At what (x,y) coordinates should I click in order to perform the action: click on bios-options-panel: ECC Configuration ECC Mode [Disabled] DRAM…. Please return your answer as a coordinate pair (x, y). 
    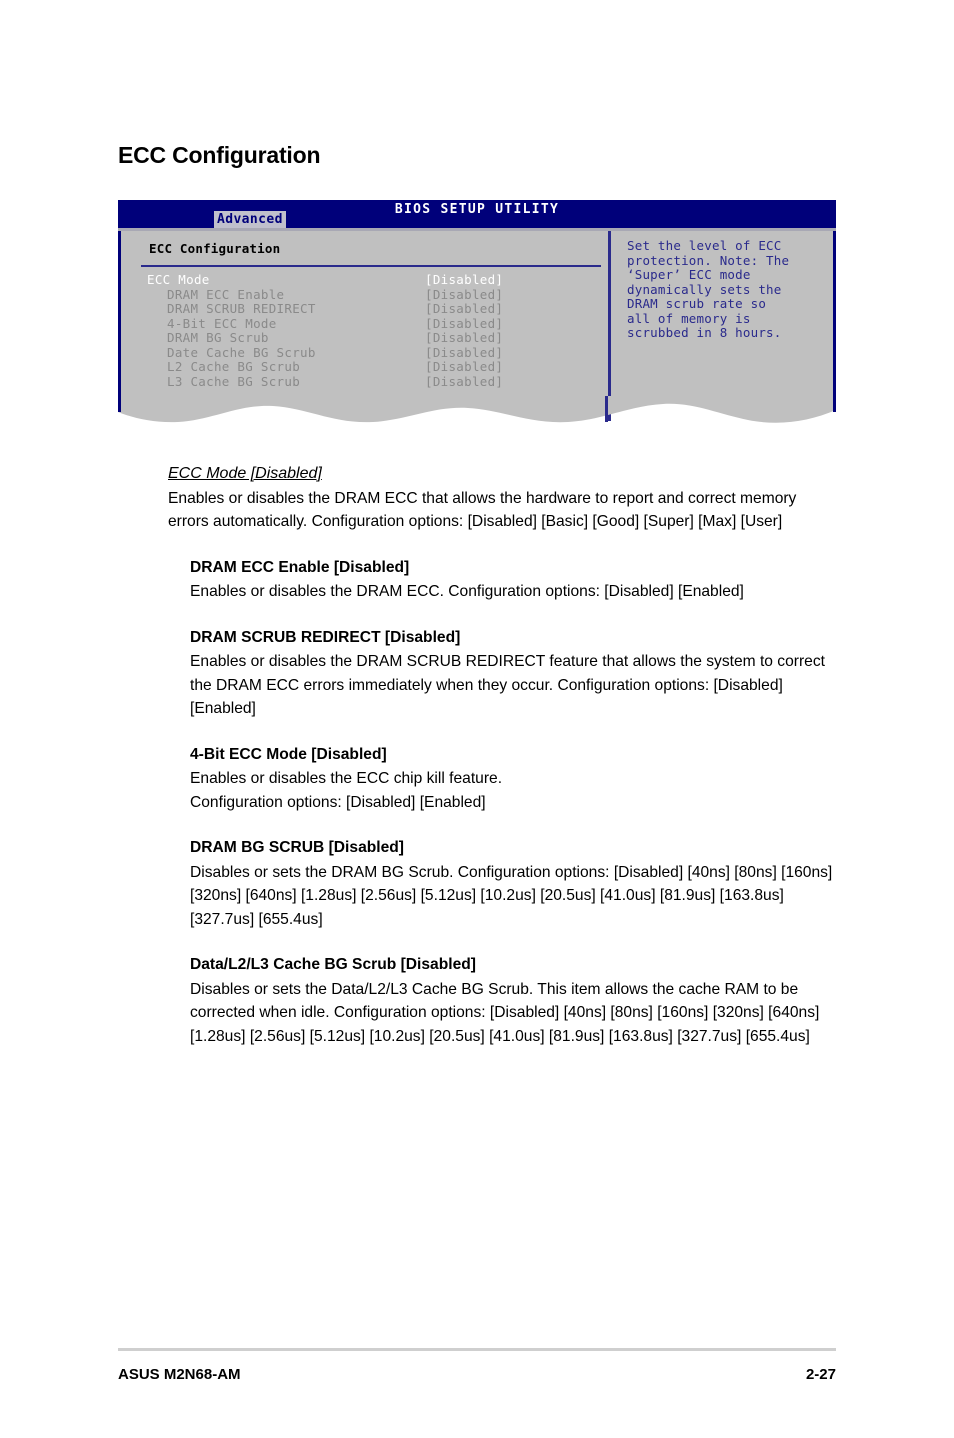
    Looking at the image, I should click on (364, 315).